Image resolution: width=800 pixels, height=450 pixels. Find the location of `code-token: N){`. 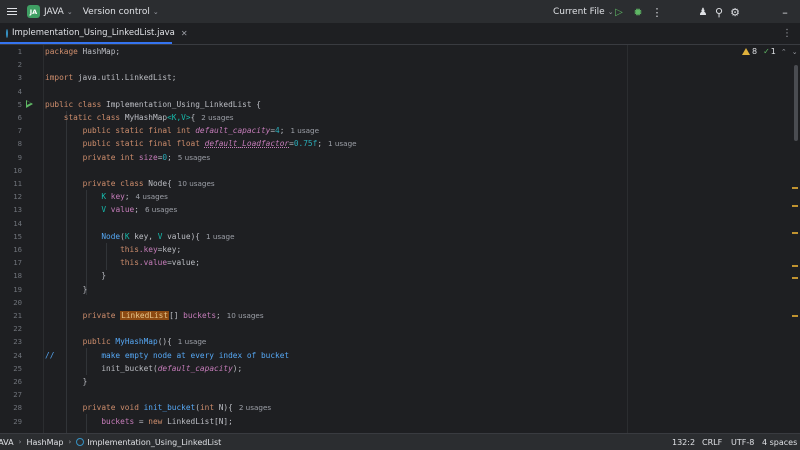

code-token: N){ is located at coordinates (223, 408).